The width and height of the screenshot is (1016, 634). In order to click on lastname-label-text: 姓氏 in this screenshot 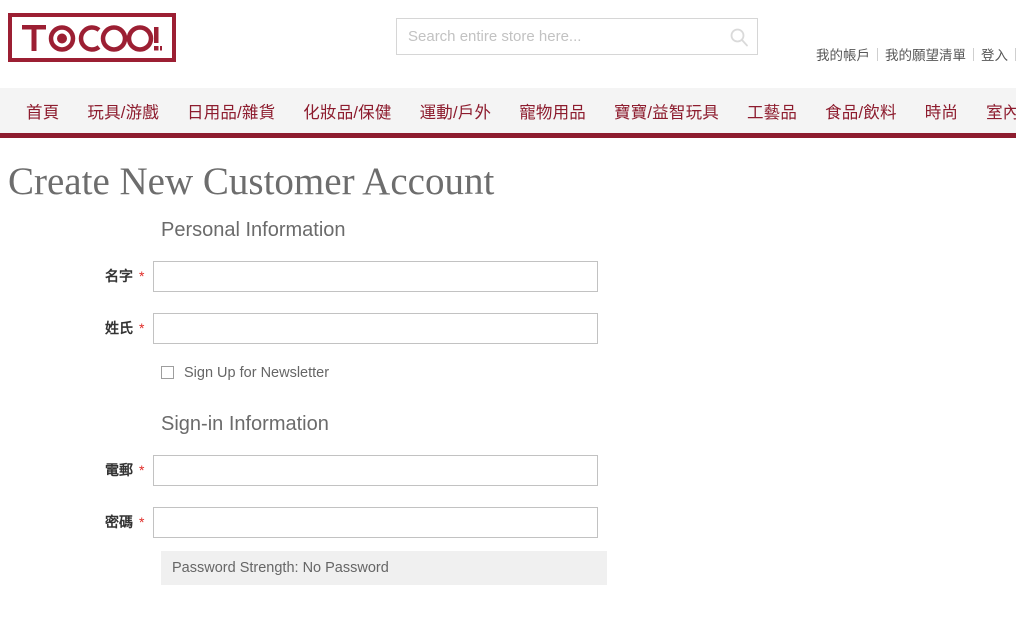, I will do `click(119, 328)`.